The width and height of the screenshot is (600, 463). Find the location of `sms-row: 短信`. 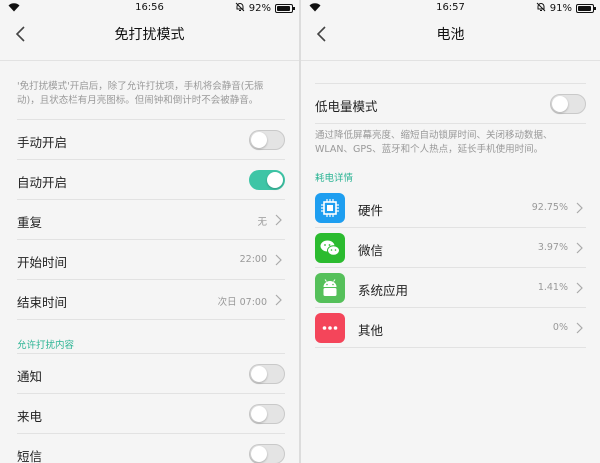

sms-row: 短信 is located at coordinates (151, 448).